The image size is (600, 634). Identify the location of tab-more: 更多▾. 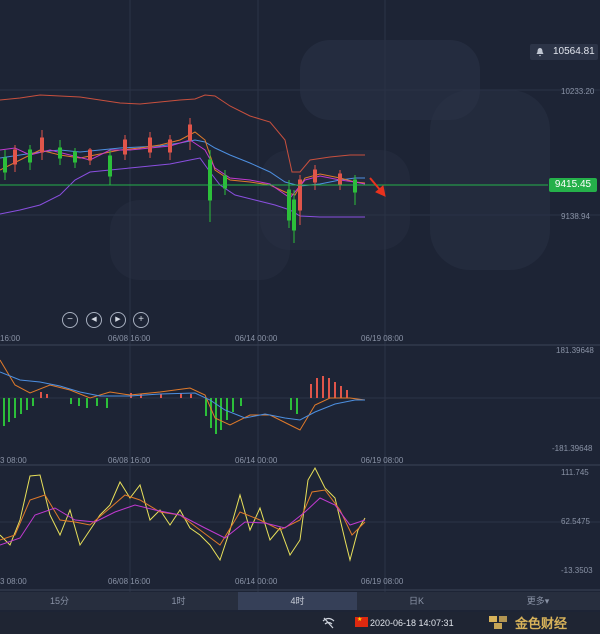
(538, 601).